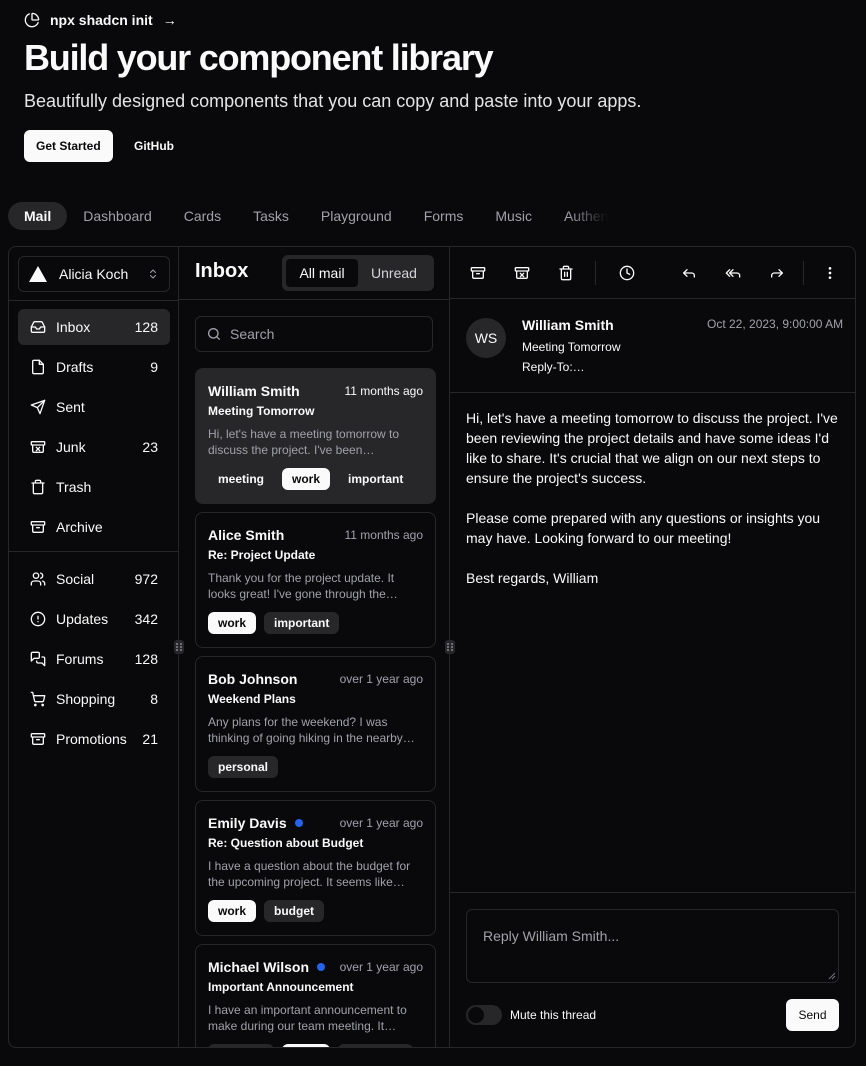  Describe the element at coordinates (94, 487) in the screenshot. I see `sidebar-item-trash: Trash` at that location.